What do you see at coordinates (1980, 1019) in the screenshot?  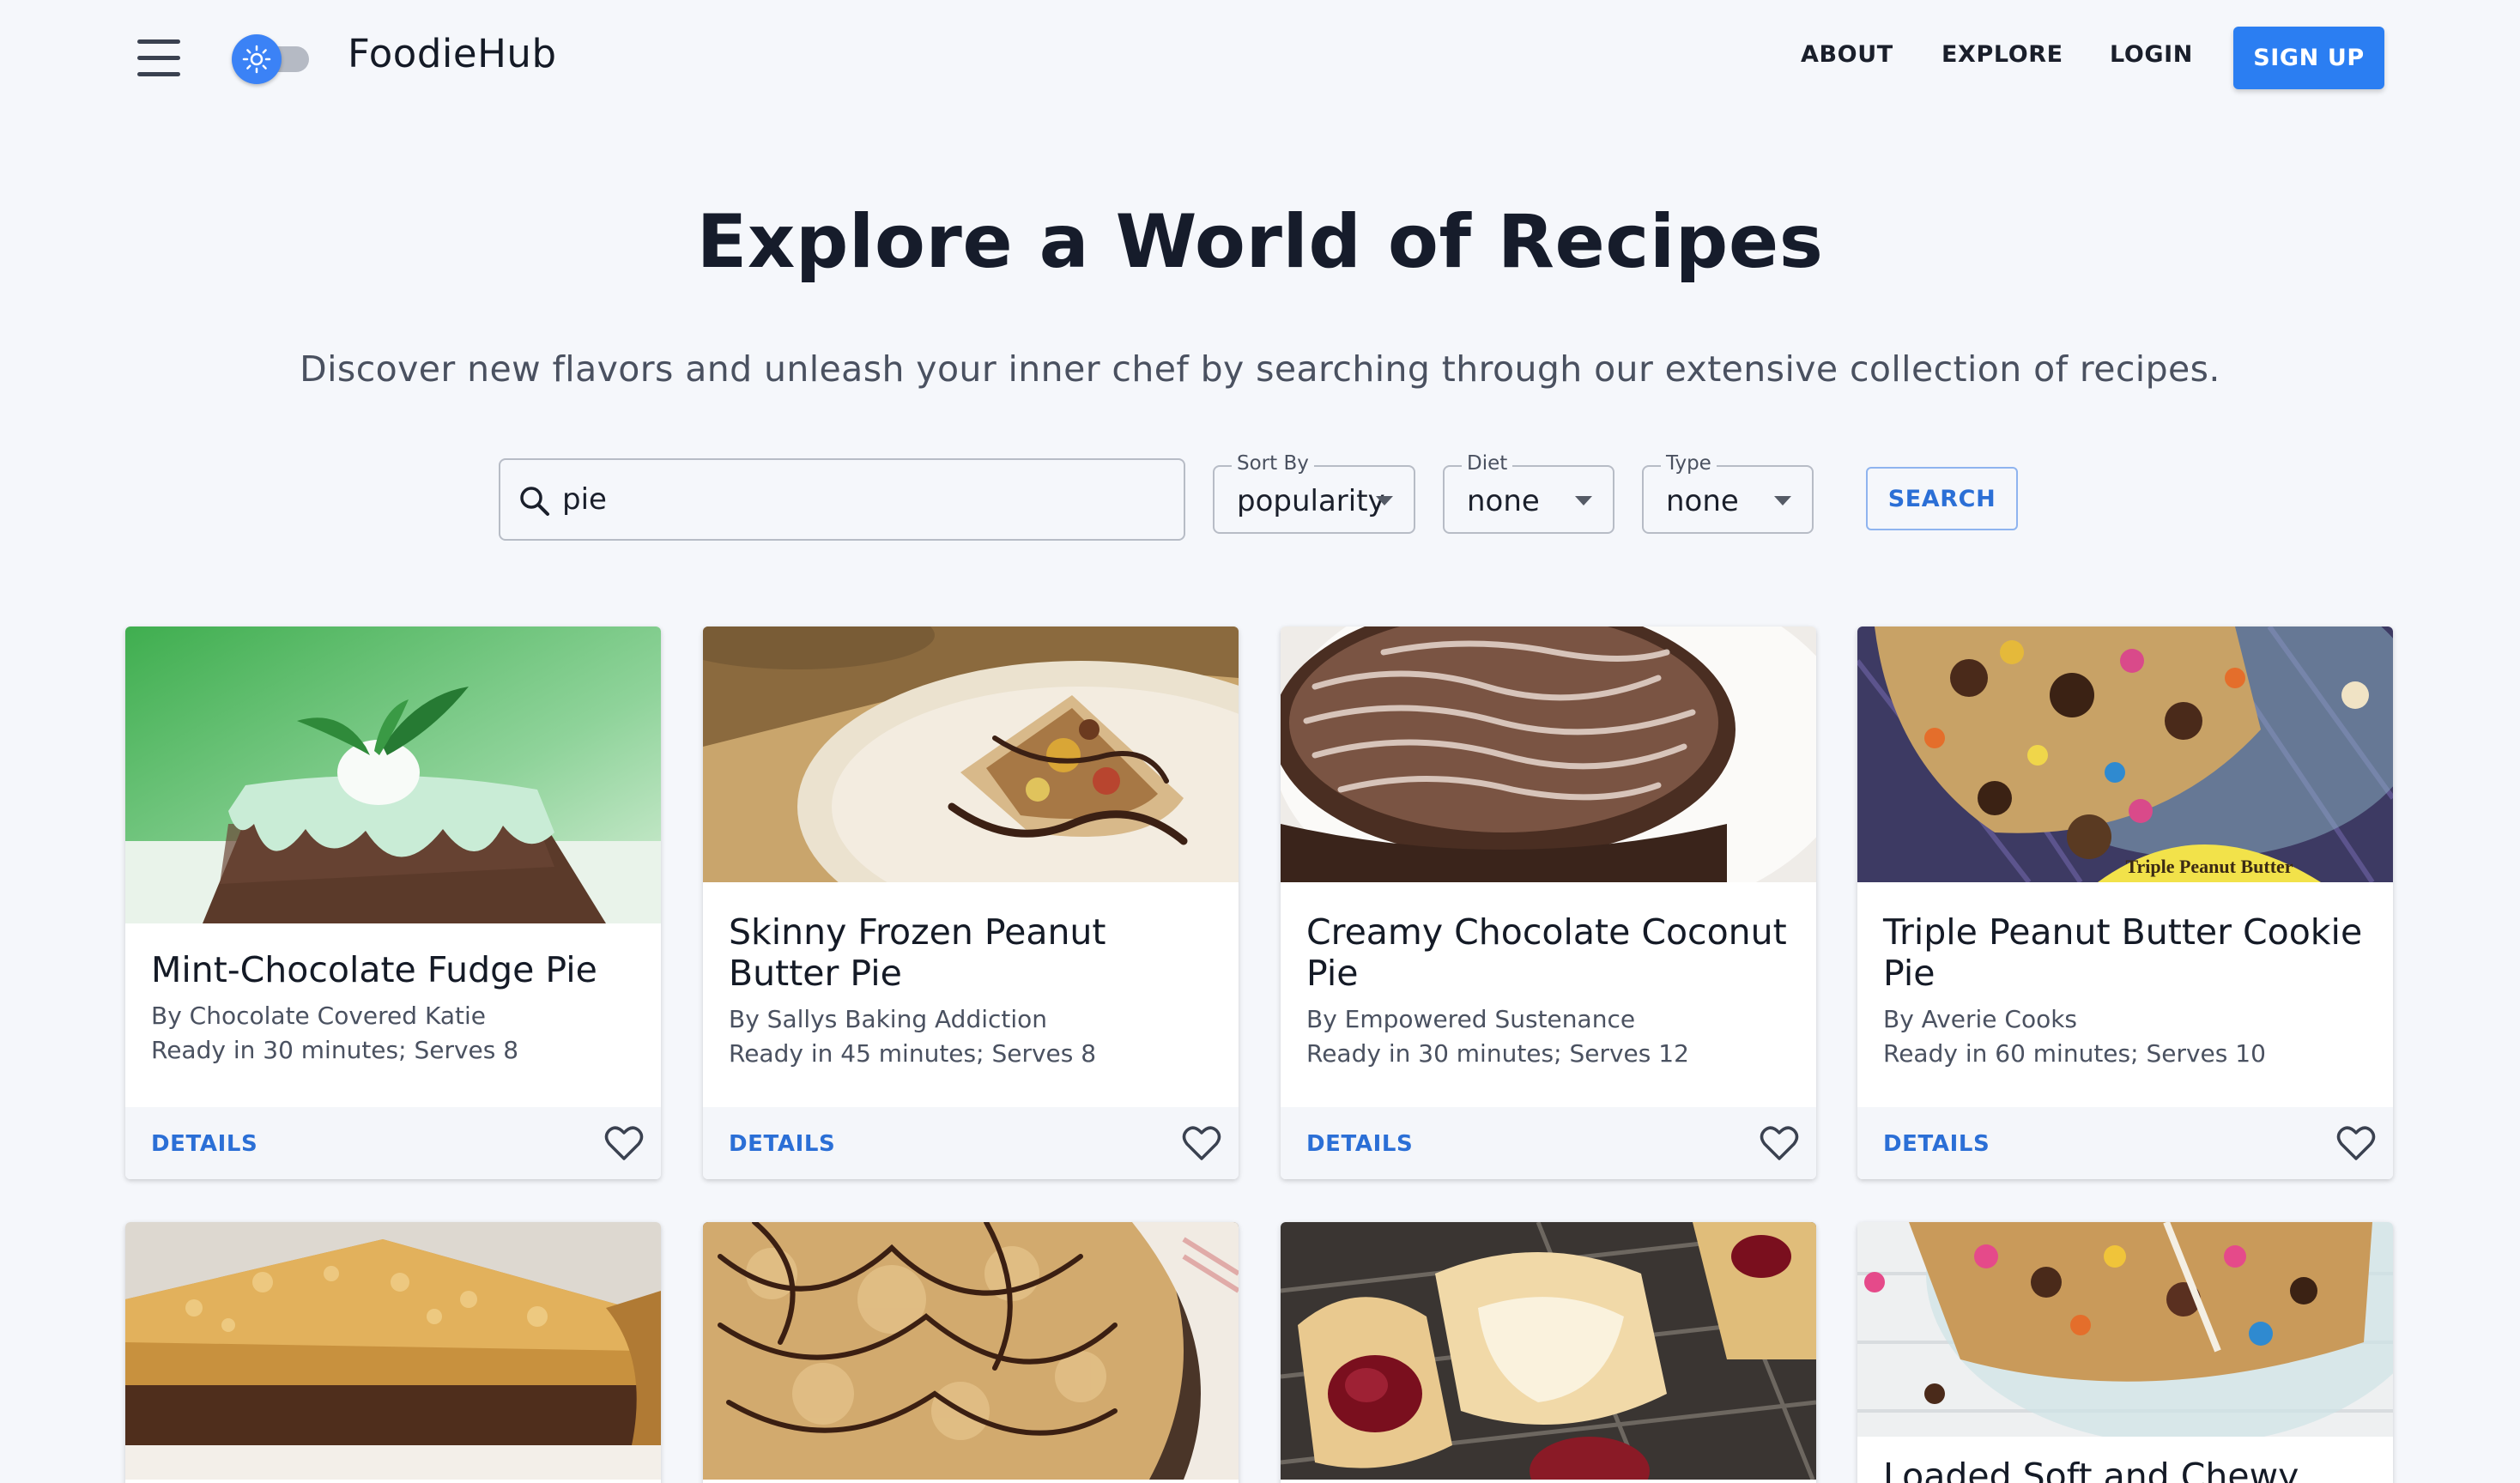 I see `recipe-author: By Averie Cooks` at bounding box center [1980, 1019].